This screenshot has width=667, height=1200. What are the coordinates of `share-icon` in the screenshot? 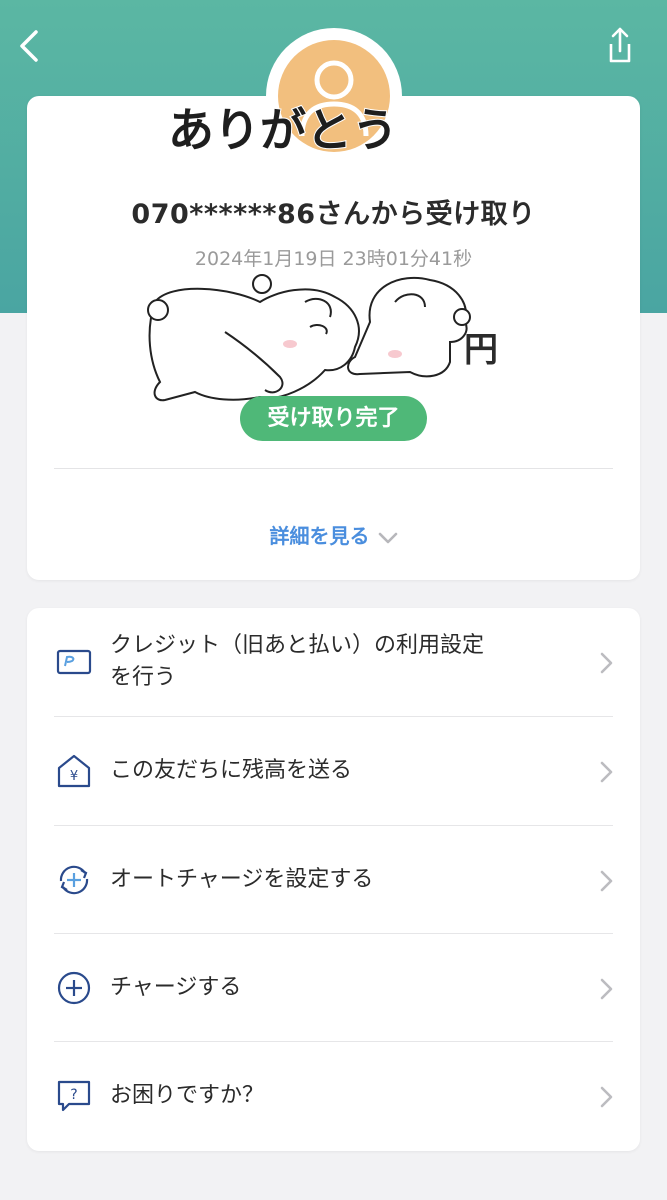 It's located at (620, 45).